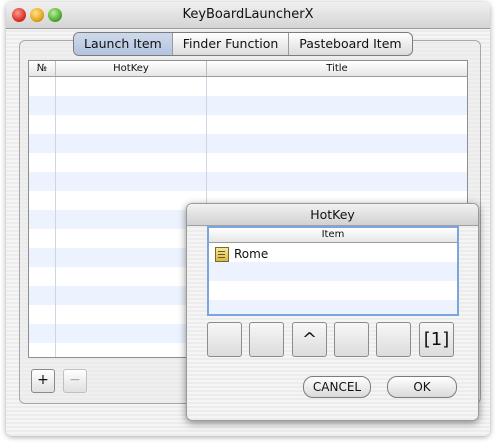  Describe the element at coordinates (337, 68) in the screenshot. I see `column-title: Title` at that location.